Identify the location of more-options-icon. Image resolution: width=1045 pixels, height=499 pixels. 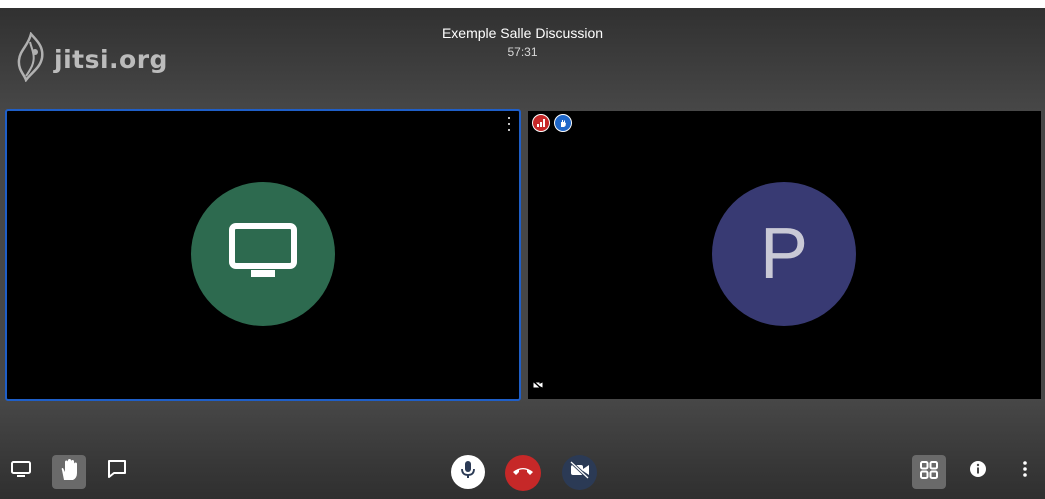
(1025, 471).